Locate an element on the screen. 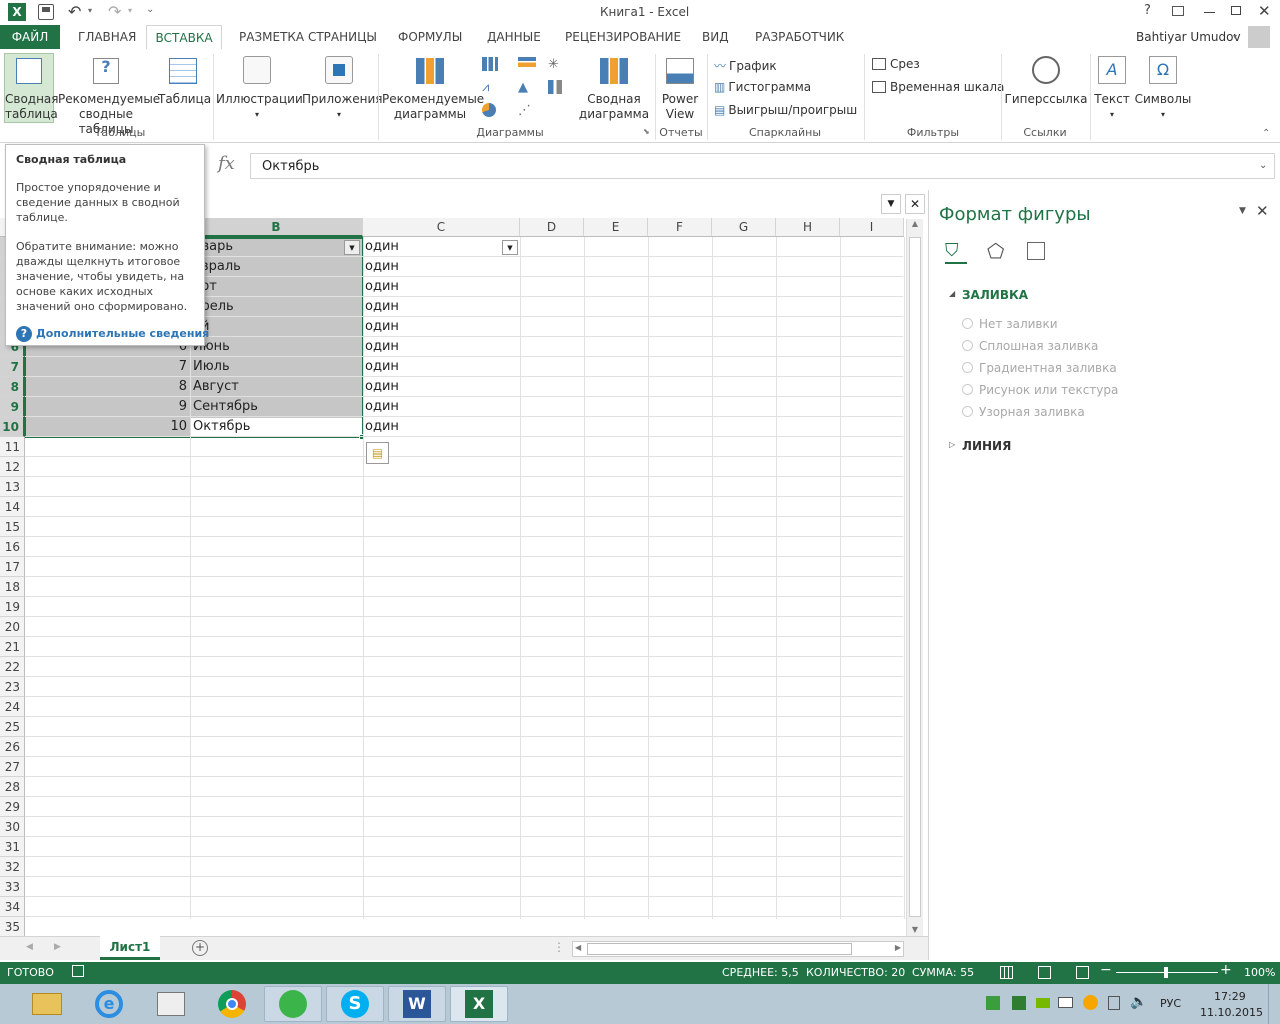  cell-b: Август is located at coordinates (268, 387).